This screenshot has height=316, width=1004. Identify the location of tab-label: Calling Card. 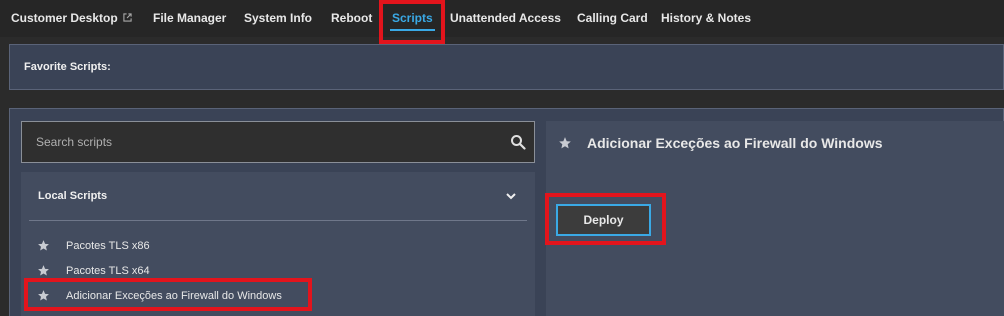
(612, 18).